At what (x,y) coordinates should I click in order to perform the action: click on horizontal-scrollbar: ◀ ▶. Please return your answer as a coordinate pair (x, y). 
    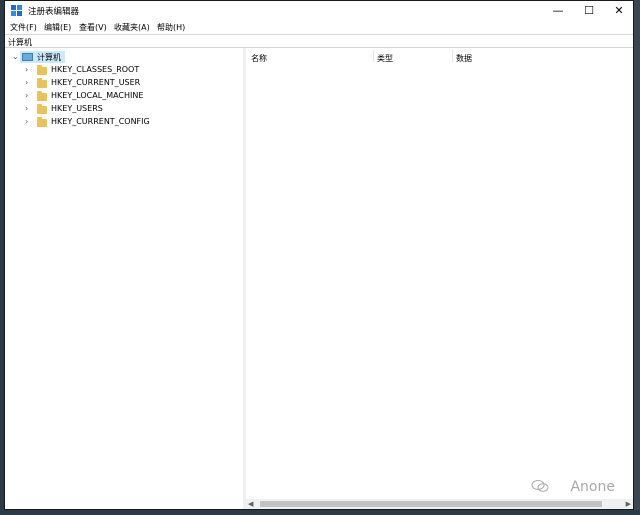
    Looking at the image, I should click on (439, 504).